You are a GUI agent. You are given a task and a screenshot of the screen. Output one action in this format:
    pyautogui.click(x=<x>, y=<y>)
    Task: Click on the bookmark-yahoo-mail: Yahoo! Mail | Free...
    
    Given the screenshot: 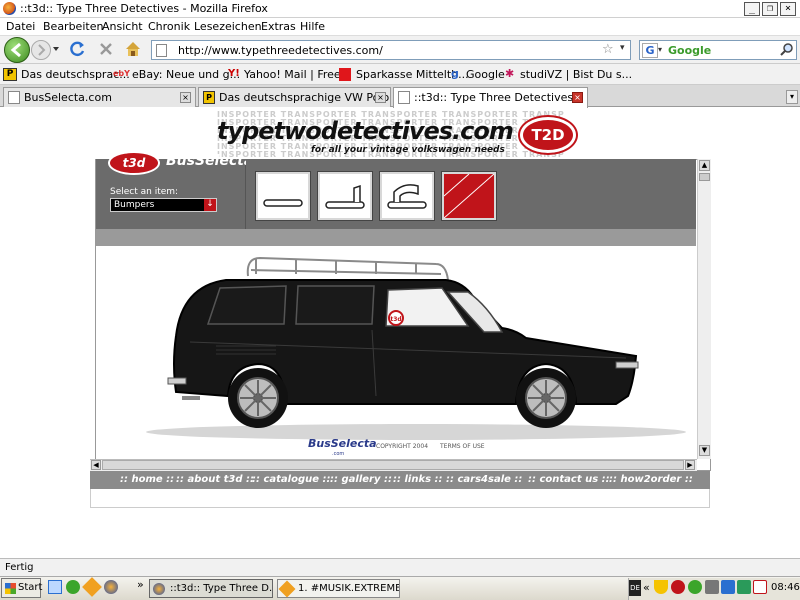 What is the action you would take?
    pyautogui.click(x=297, y=74)
    